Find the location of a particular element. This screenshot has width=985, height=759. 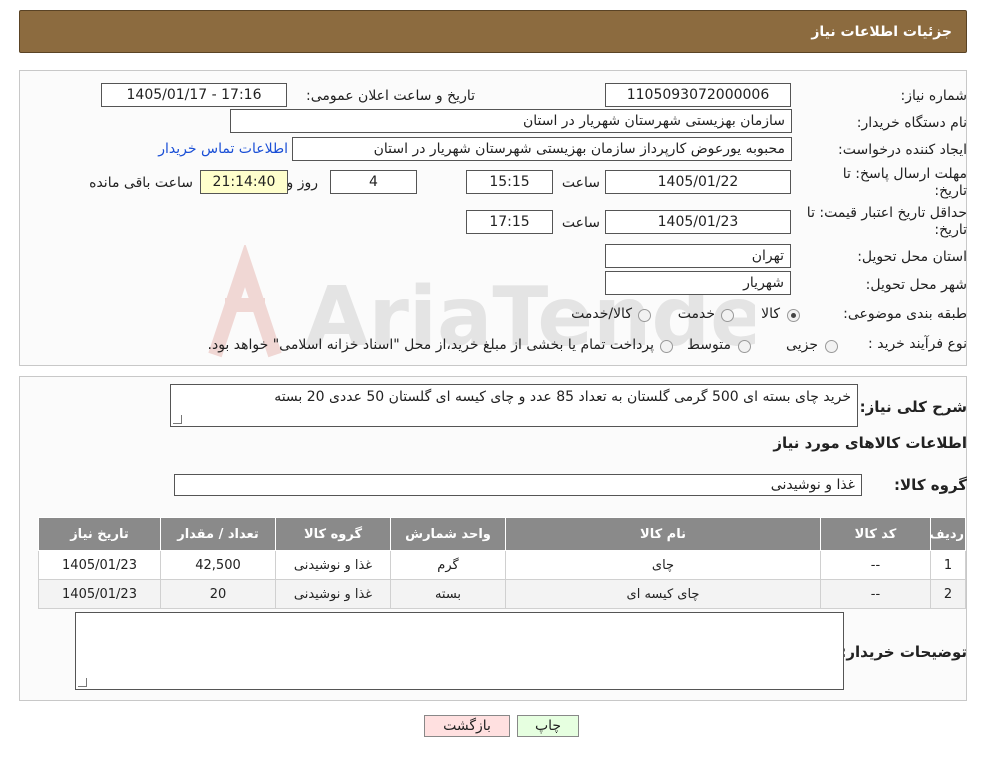

cell-unit: گرم is located at coordinates (448, 565).